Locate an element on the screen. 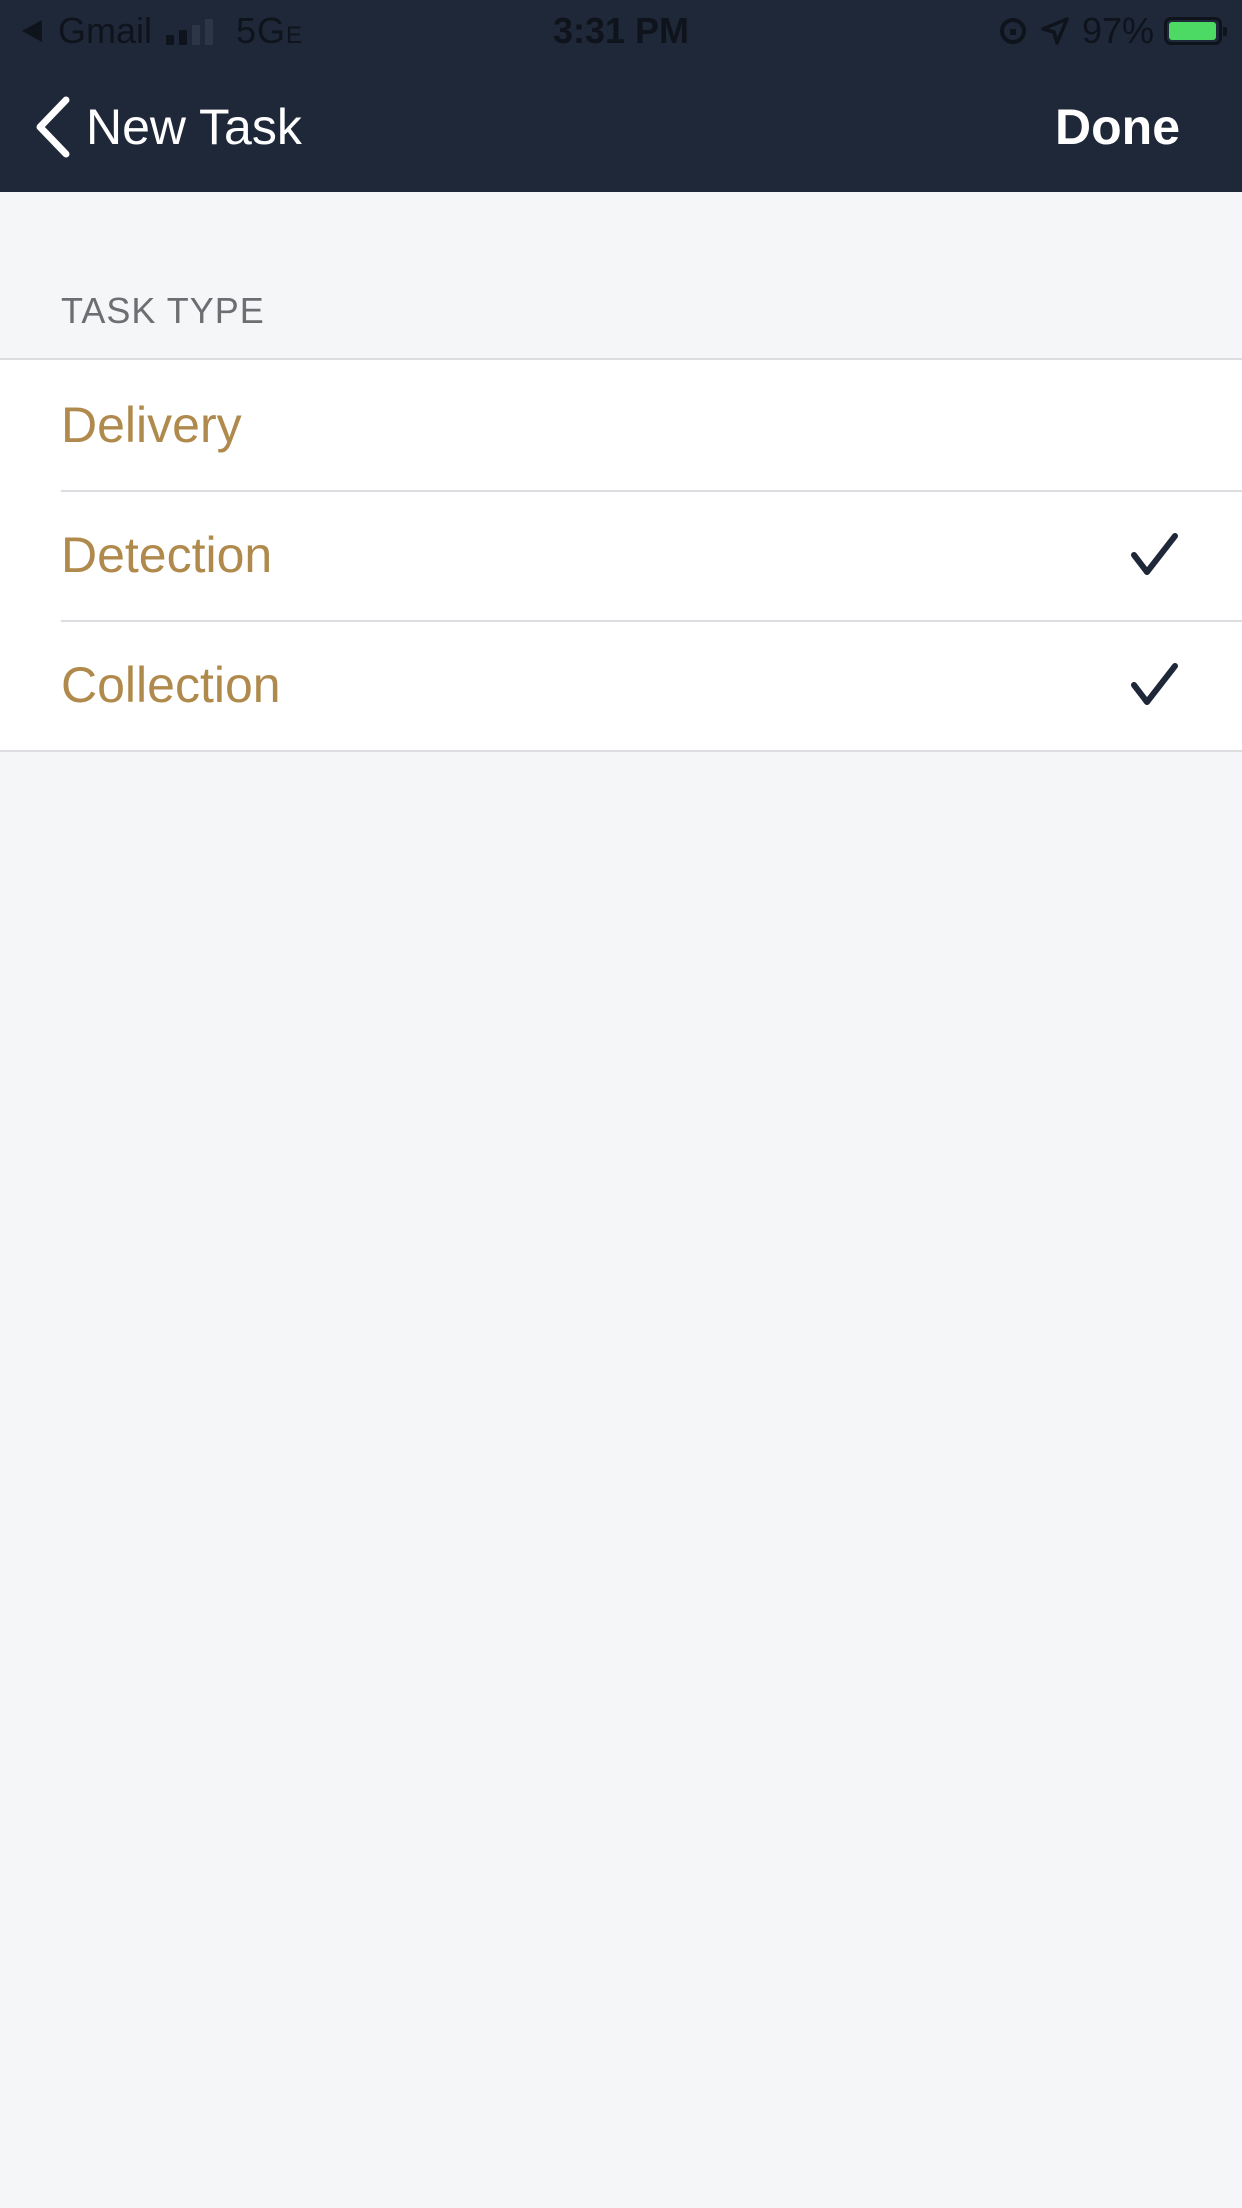  nav-header: Gmail 5GE 3:31 PM 97% New Task Done is located at coordinates (621, 96).